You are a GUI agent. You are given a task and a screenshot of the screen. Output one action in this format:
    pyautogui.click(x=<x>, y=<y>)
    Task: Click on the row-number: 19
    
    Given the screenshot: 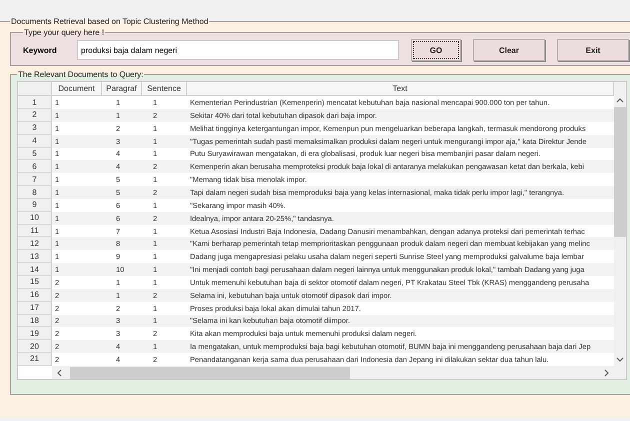 What is the action you would take?
    pyautogui.click(x=35, y=333)
    